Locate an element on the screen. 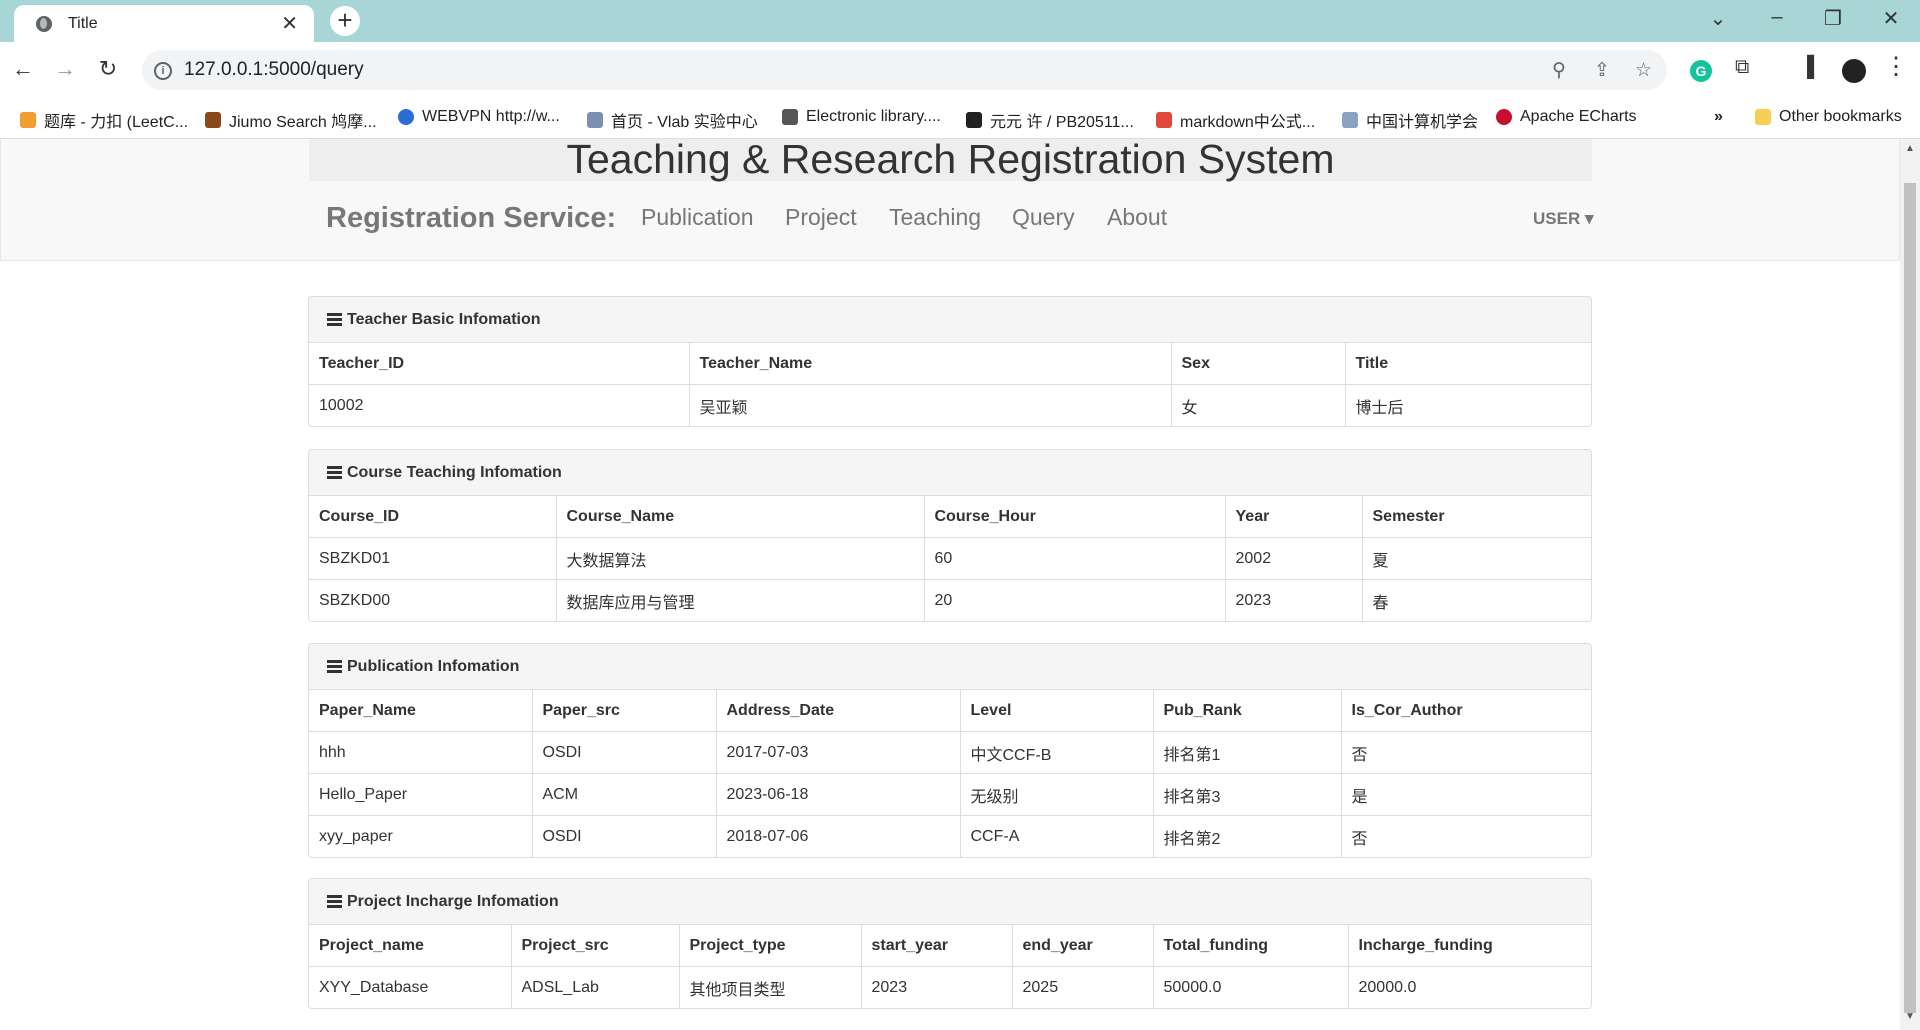 This screenshot has width=1920, height=1030. table-cell: 是 is located at coordinates (1466, 794).